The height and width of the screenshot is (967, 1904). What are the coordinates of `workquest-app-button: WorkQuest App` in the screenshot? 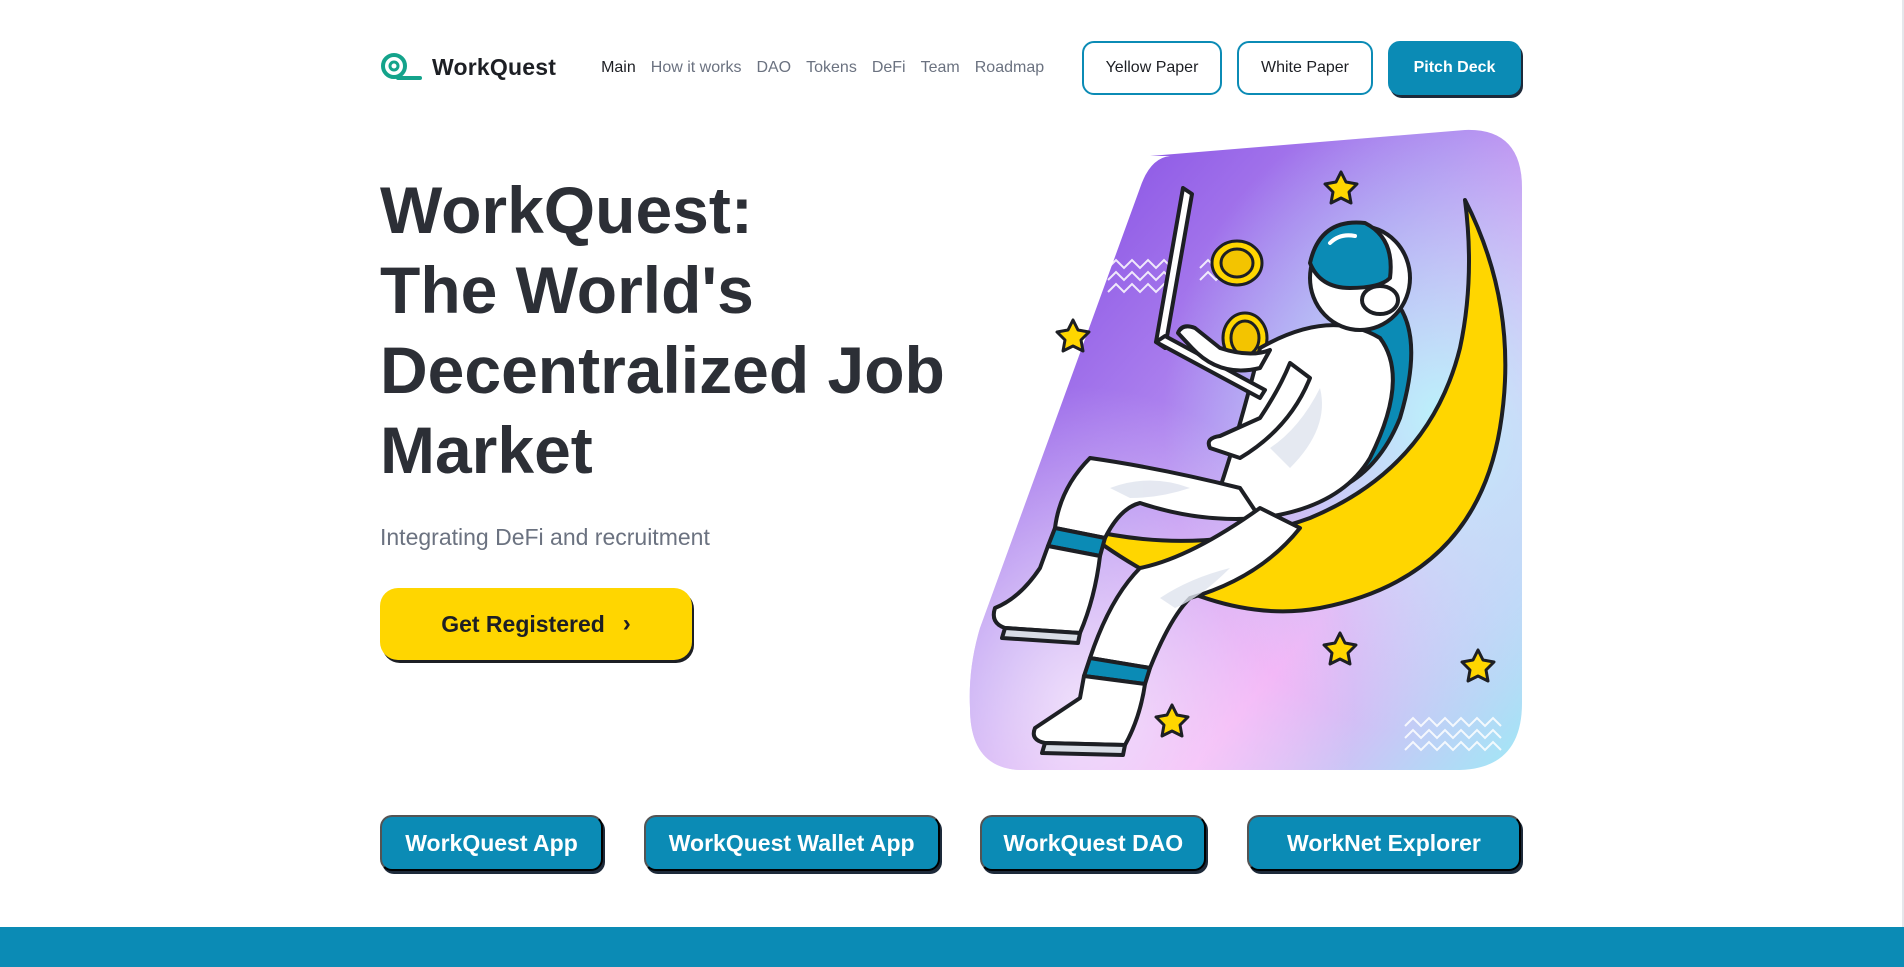 It's located at (491, 843).